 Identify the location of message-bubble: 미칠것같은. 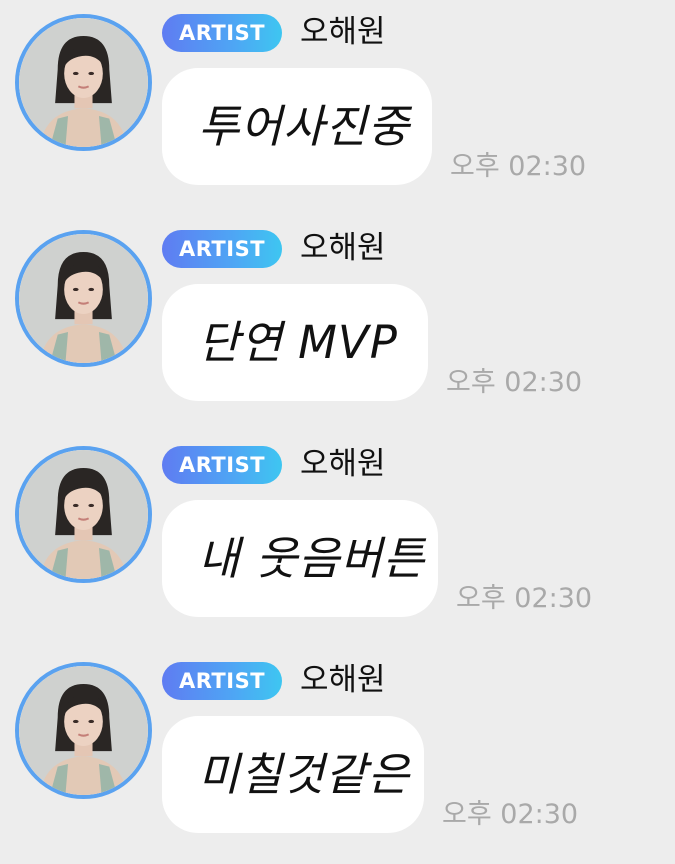
(293, 774).